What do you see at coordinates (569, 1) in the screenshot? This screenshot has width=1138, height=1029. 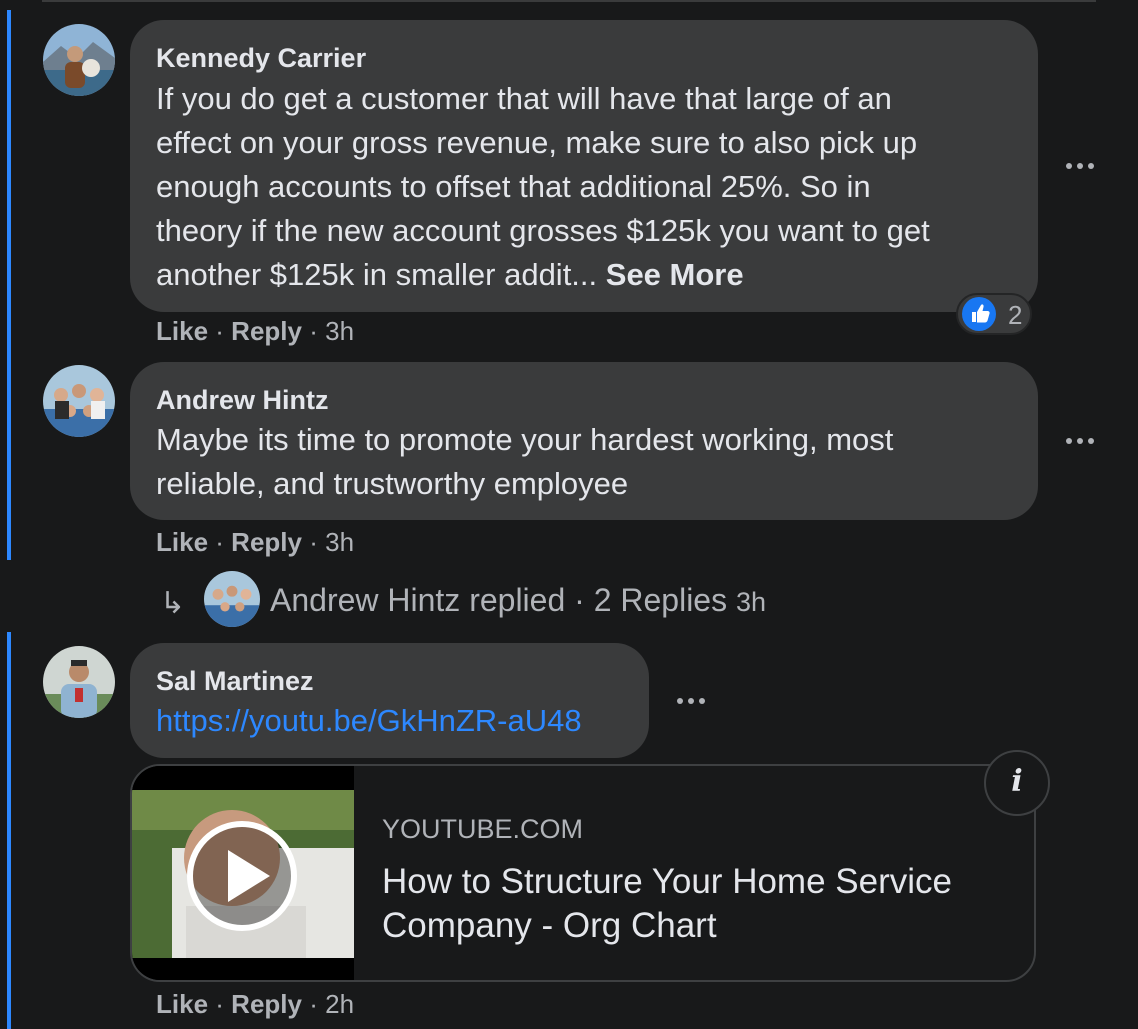 I see `top-divider` at bounding box center [569, 1].